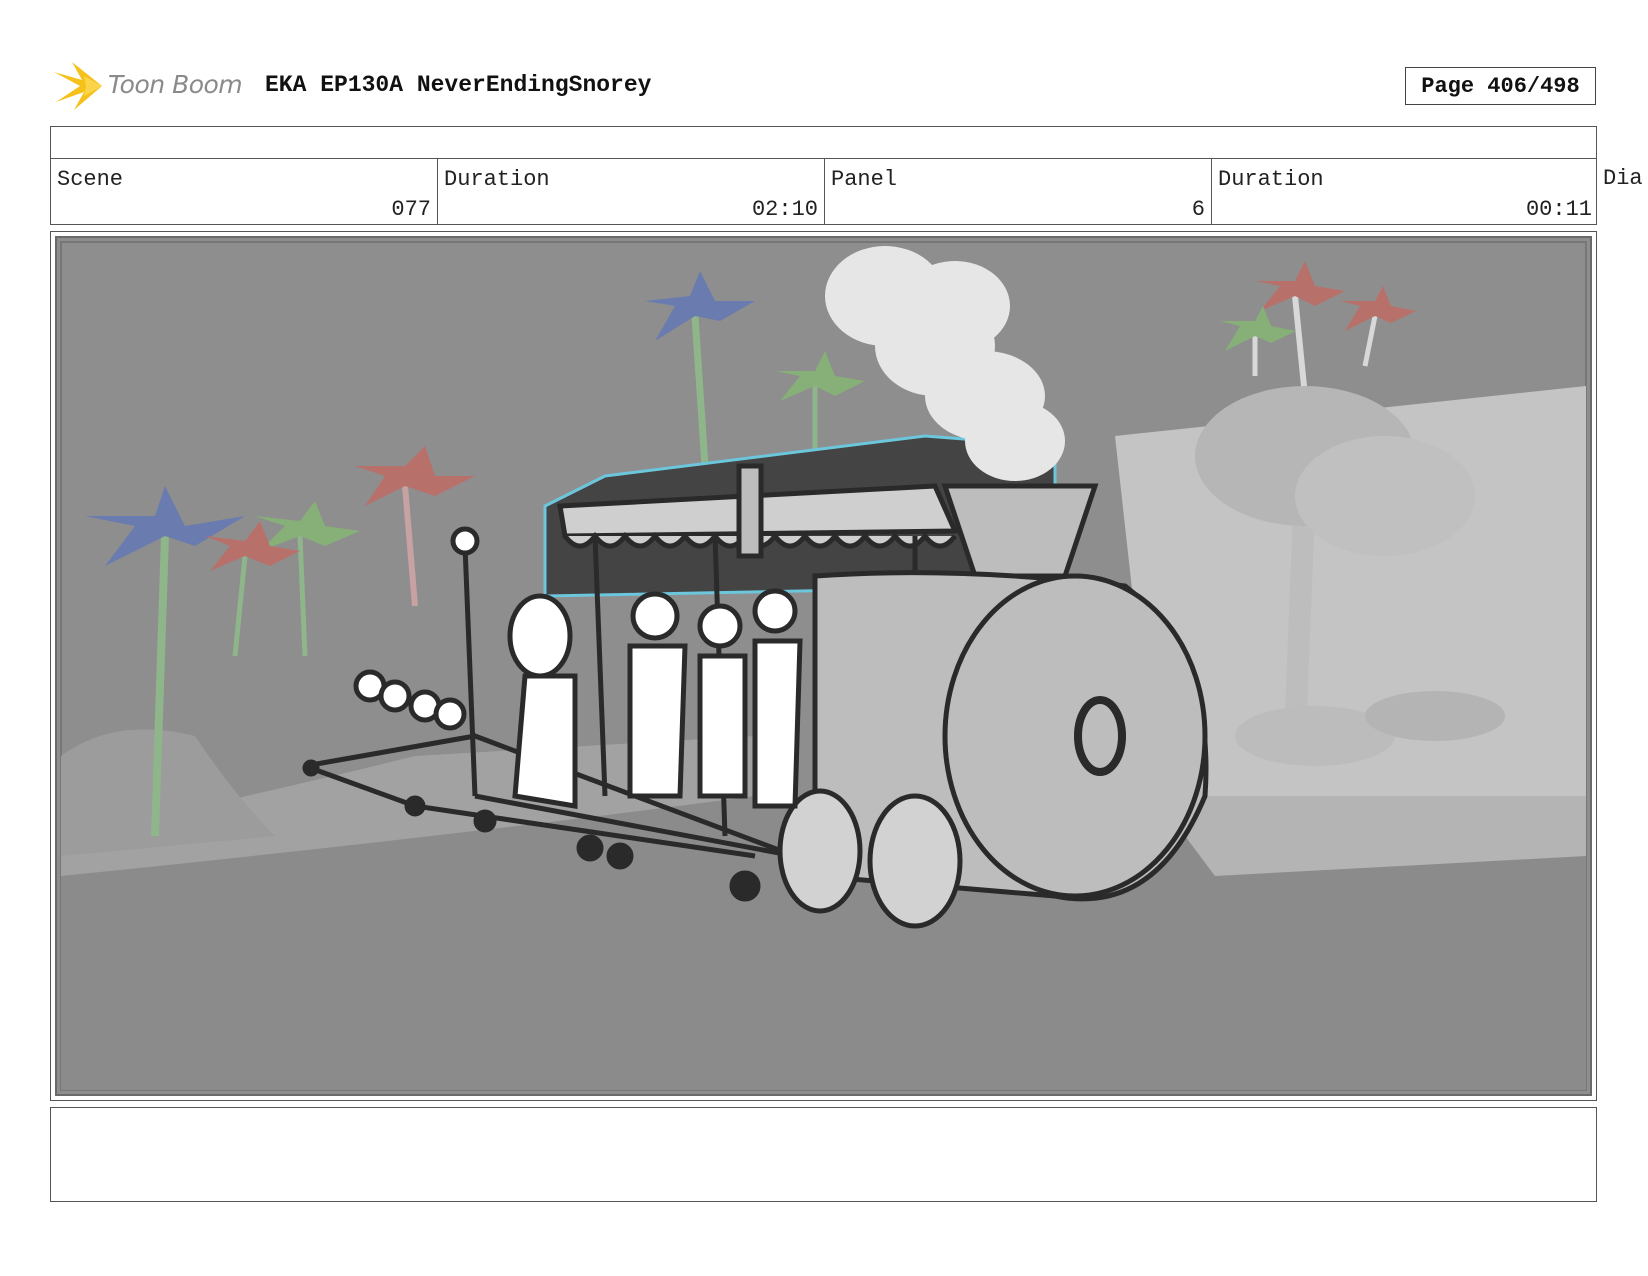 This screenshot has width=1648, height=1276. I want to click on panel-value: 6, so click(1198, 209).